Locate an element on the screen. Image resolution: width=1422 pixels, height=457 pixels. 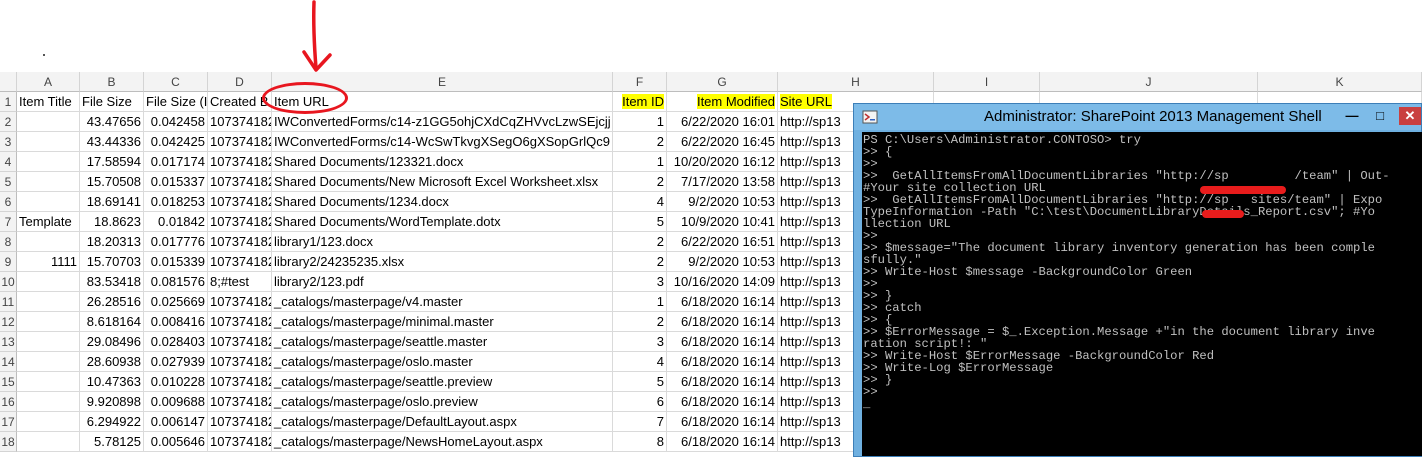
table-cell: _catalogs/masterpage/minimal.master is located at coordinates (442, 322).